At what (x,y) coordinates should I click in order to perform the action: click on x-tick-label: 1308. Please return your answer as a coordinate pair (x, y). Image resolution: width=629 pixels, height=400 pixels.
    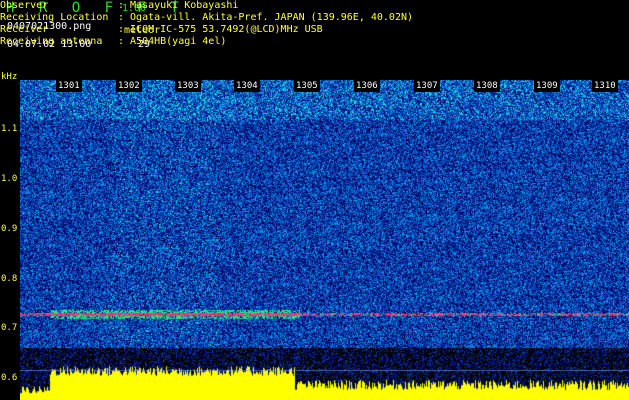
    Looking at the image, I should click on (487, 86).